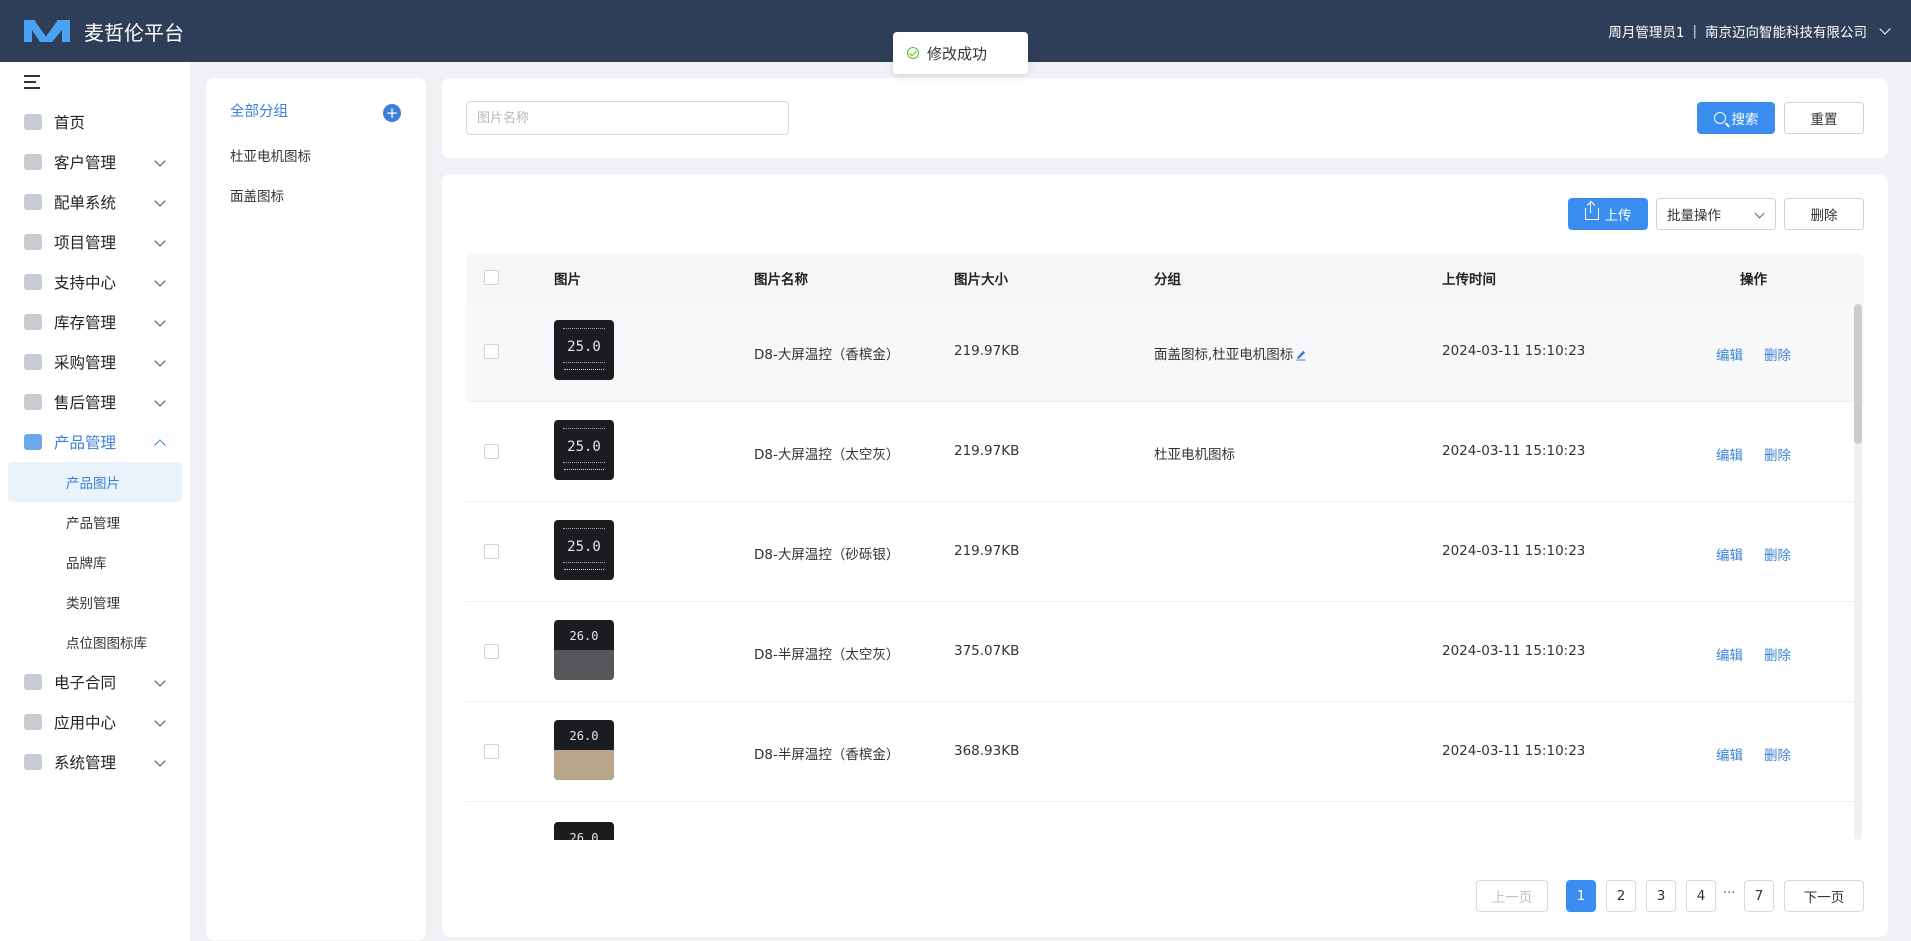 The image size is (1911, 941). What do you see at coordinates (95, 122) in the screenshot?
I see `sidebar-item-home: 首页` at bounding box center [95, 122].